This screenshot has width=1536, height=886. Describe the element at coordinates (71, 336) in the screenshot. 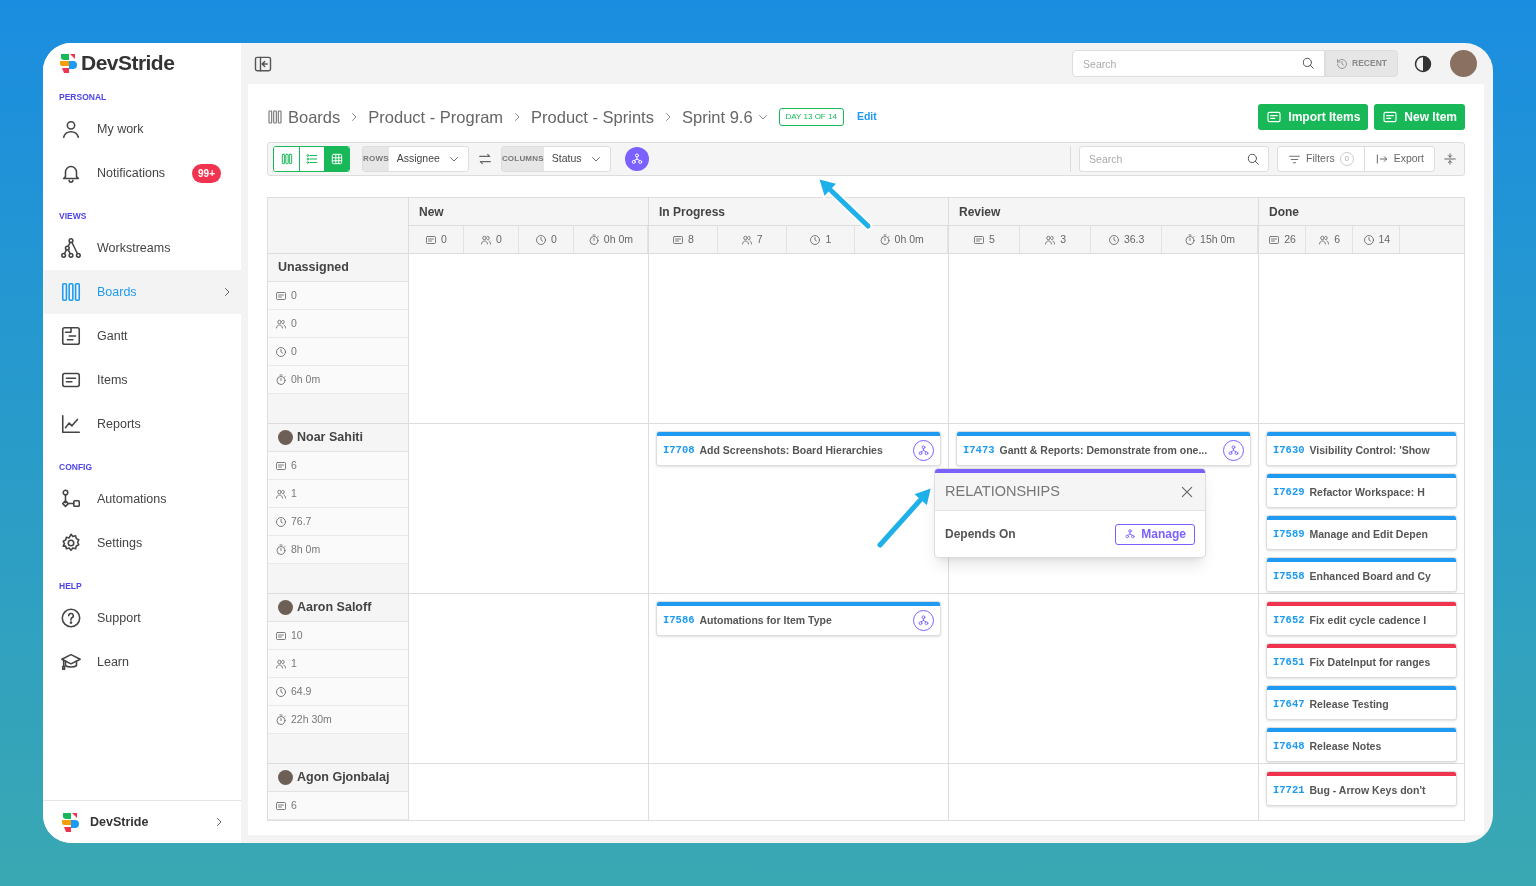

I see `gantt-icon` at that location.